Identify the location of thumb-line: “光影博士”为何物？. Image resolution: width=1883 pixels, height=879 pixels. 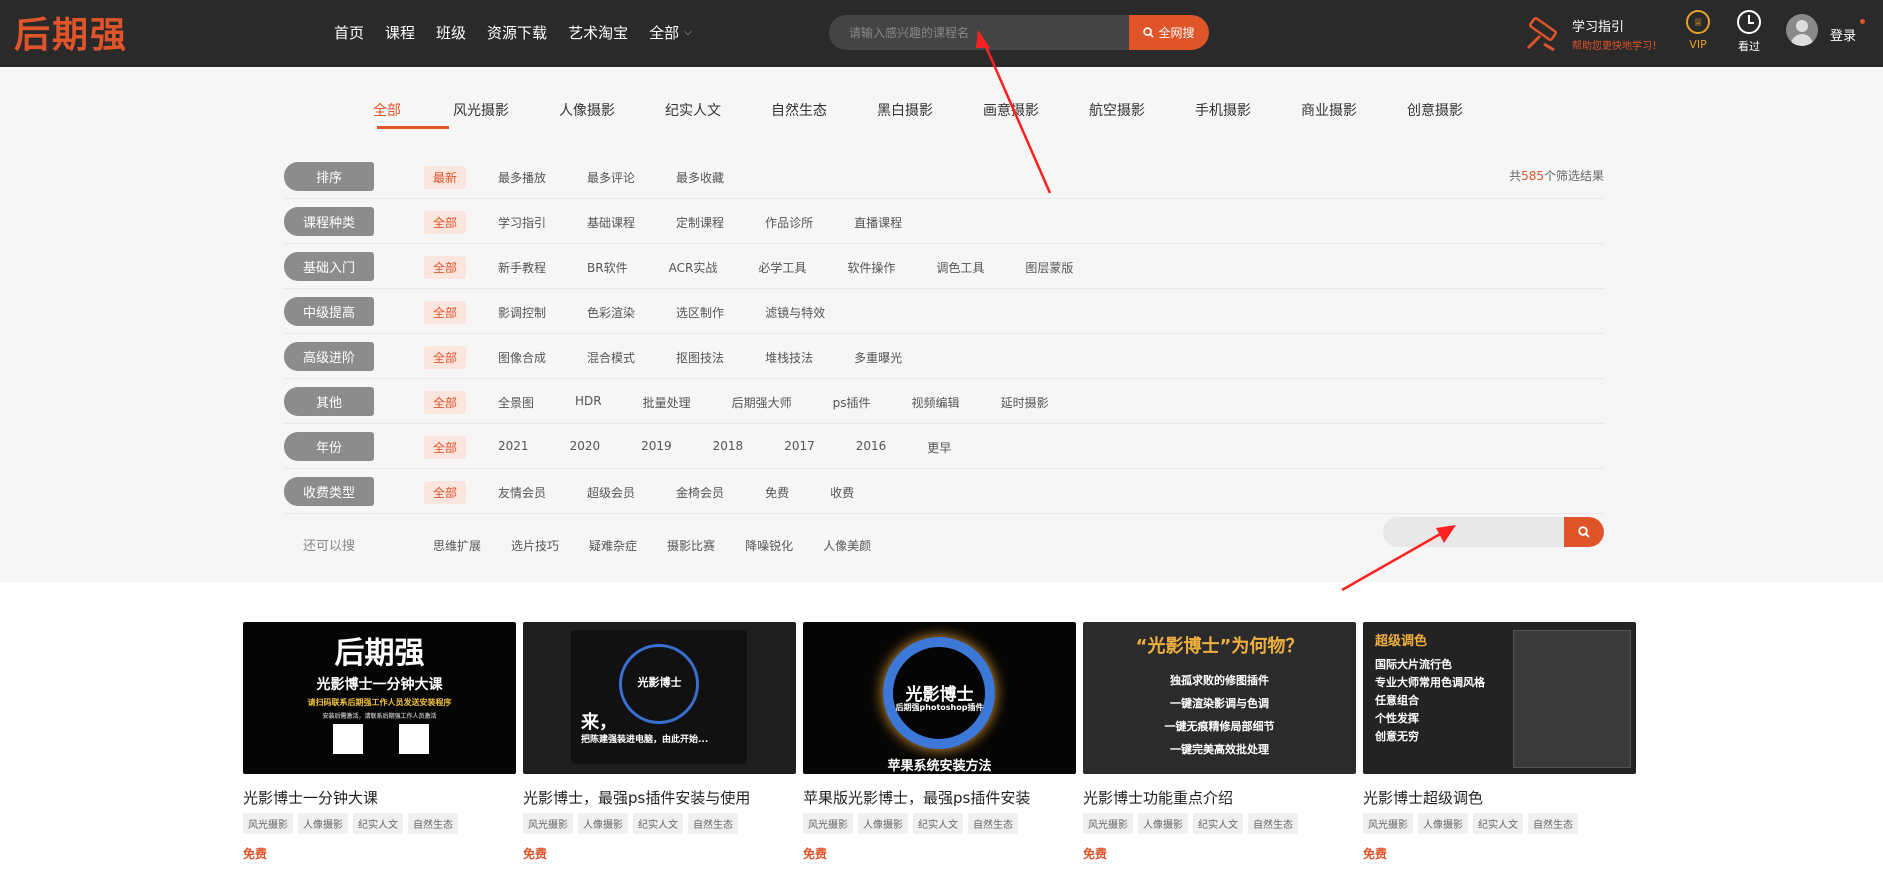
(1219, 646).